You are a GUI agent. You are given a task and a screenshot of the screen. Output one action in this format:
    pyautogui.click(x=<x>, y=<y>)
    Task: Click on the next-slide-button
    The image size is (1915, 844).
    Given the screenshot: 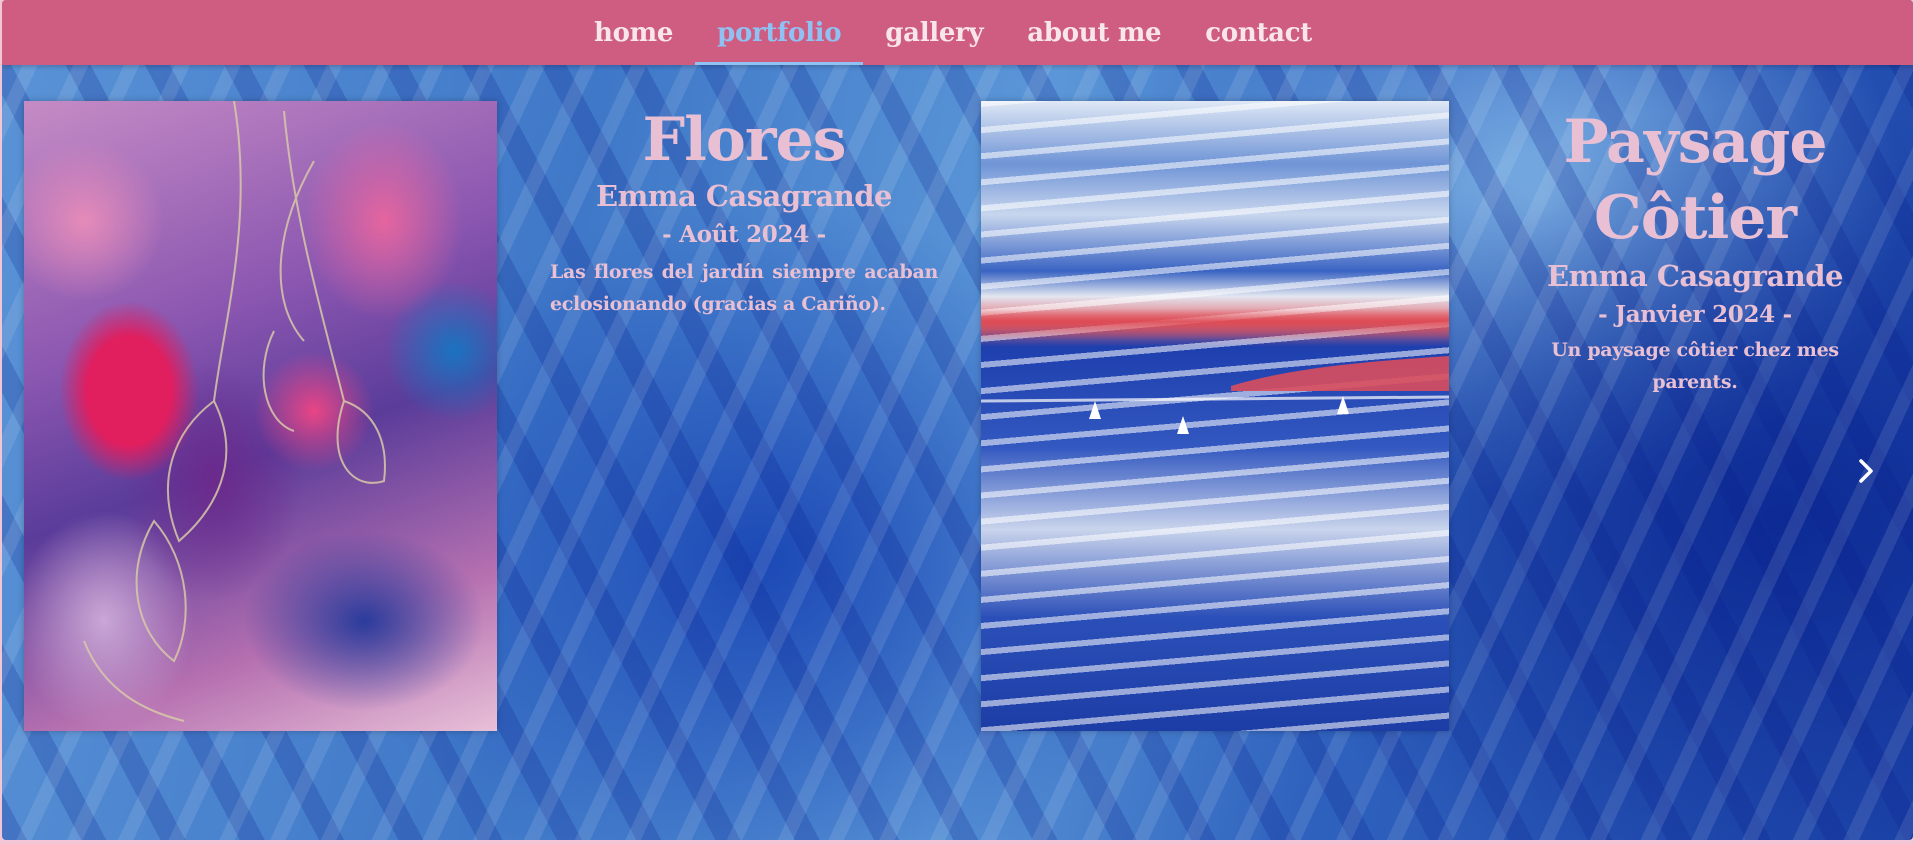 What is the action you would take?
    pyautogui.click(x=1866, y=471)
    